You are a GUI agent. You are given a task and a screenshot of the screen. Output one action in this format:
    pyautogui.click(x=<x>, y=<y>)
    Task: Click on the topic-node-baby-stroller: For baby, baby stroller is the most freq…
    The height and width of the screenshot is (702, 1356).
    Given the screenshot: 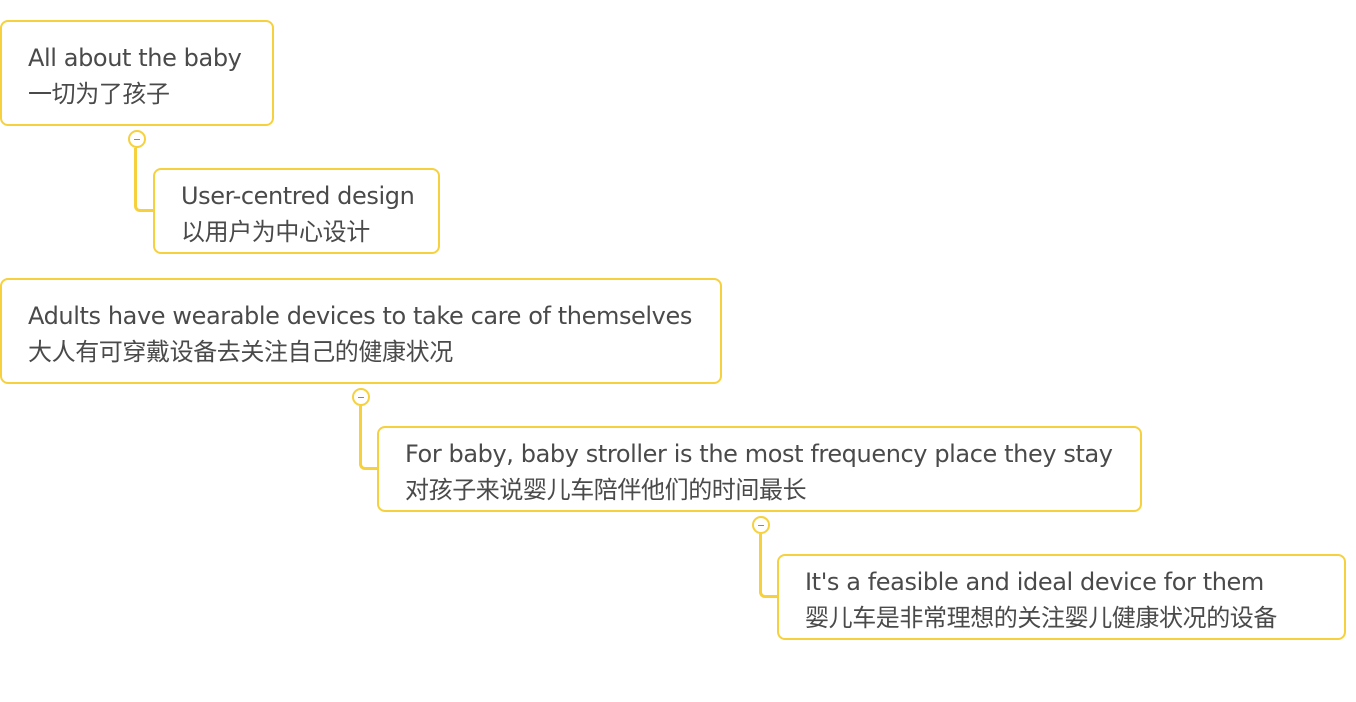 What is the action you would take?
    pyautogui.click(x=759, y=469)
    